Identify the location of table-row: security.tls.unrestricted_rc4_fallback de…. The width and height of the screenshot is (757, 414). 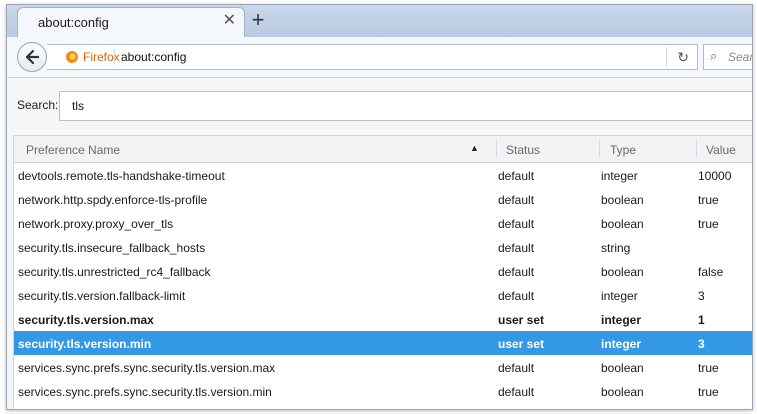
(383, 271).